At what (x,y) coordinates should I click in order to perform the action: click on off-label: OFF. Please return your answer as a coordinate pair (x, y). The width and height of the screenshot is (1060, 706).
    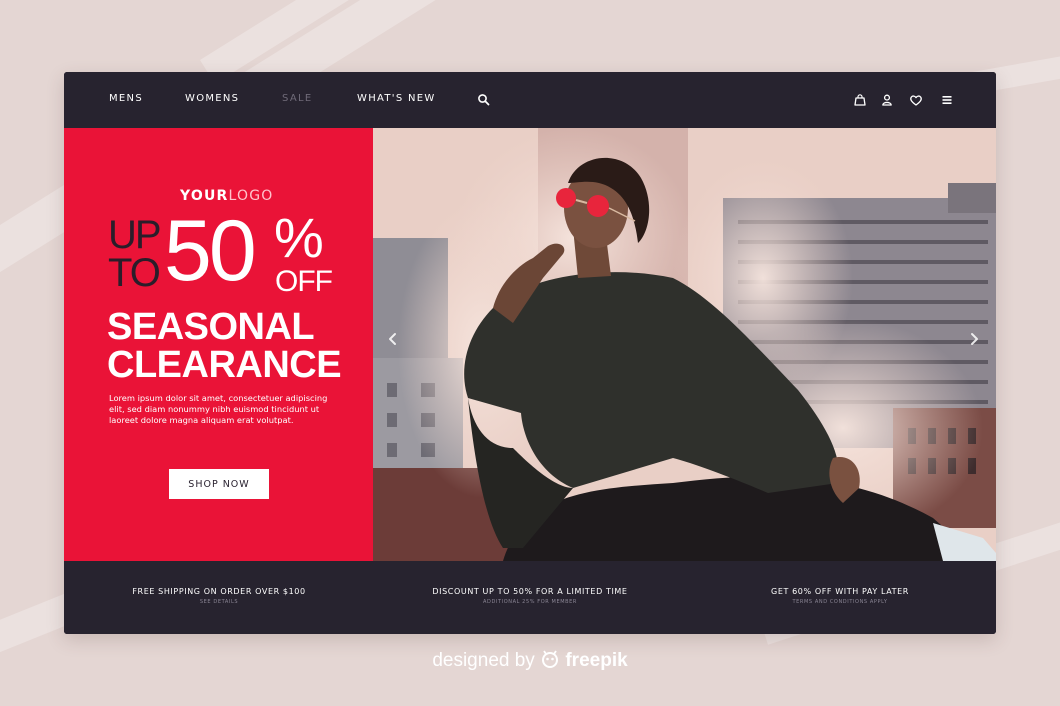
    Looking at the image, I should click on (304, 281).